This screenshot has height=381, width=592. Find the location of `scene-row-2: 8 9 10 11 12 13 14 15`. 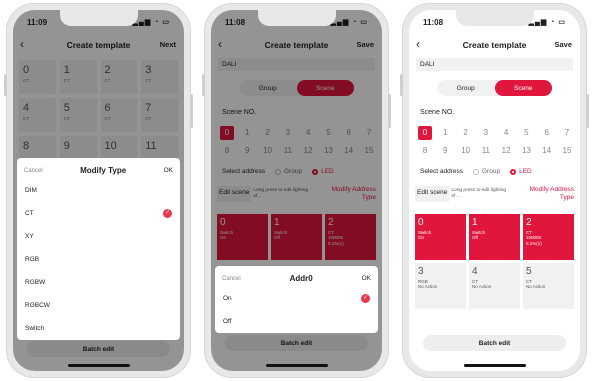

scene-row-2: 8 9 10 11 12 13 14 15 is located at coordinates (496, 151).